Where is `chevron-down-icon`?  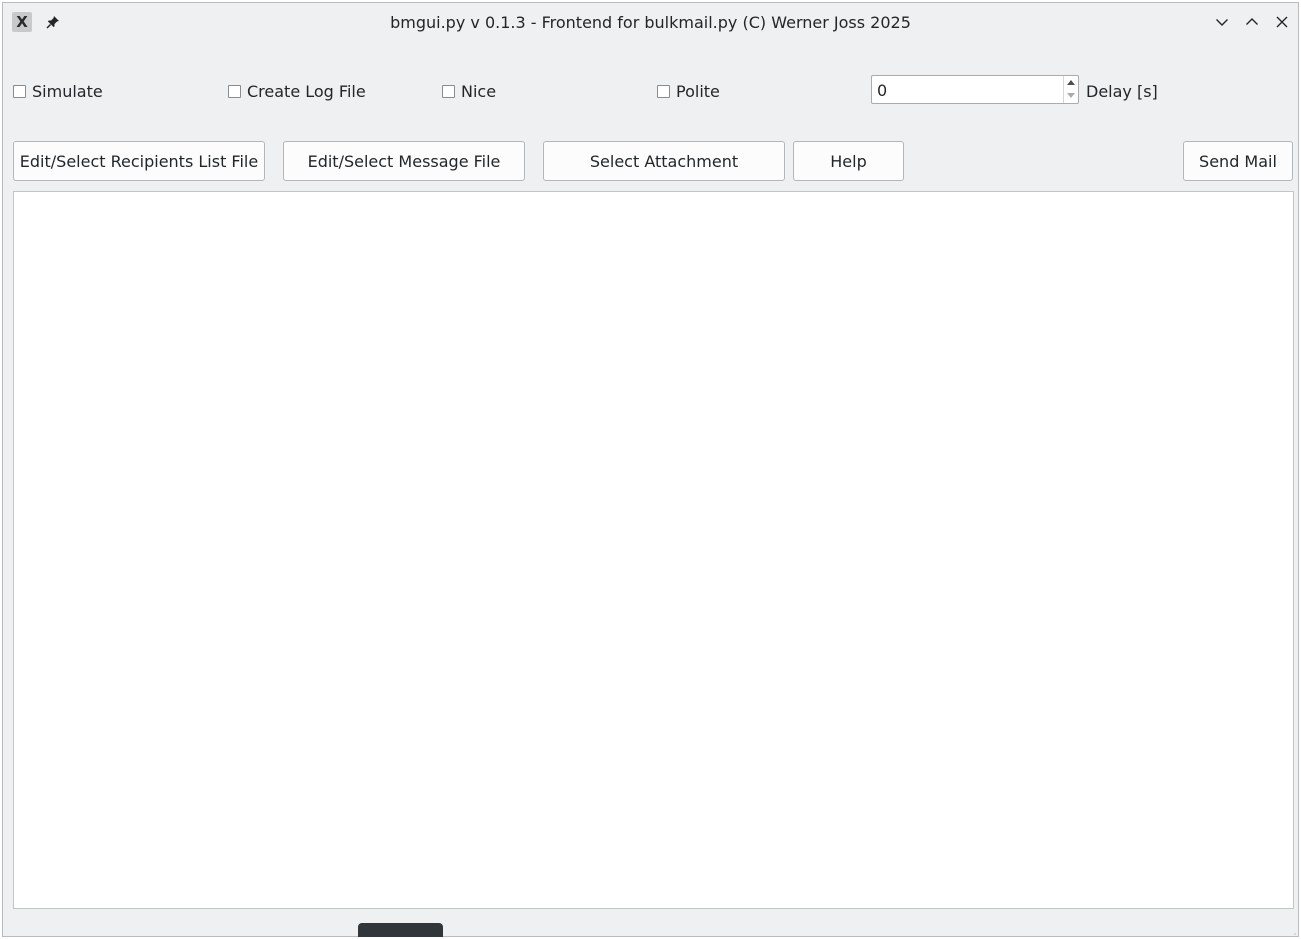 chevron-down-icon is located at coordinates (1222, 22).